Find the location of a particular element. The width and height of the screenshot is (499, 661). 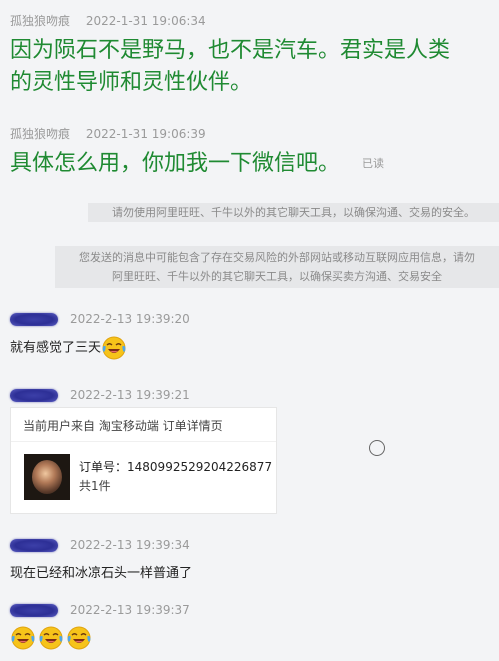

message-meta: 2022-2-13 19:39:34 is located at coordinates (101, 545).